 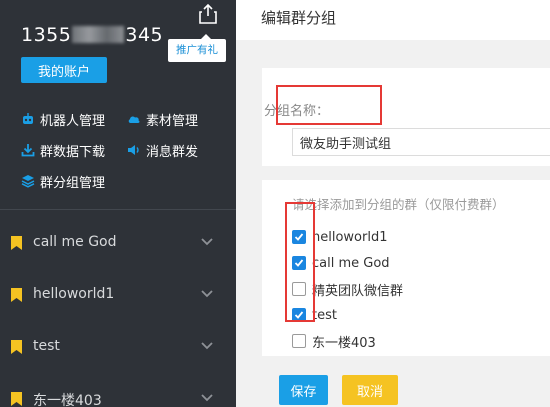 What do you see at coordinates (172, 121) in the screenshot?
I see `menu-item-label: 素材管理` at bounding box center [172, 121].